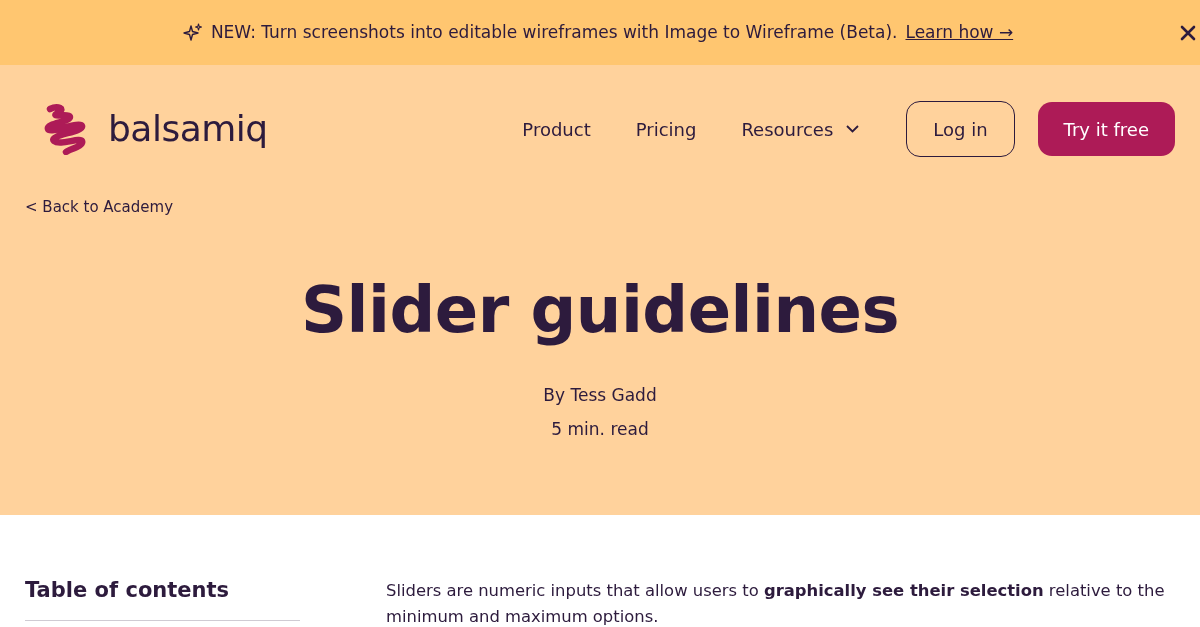 This screenshot has height=627, width=1200. Describe the element at coordinates (853, 129) in the screenshot. I see `chevron-down-icon` at that location.